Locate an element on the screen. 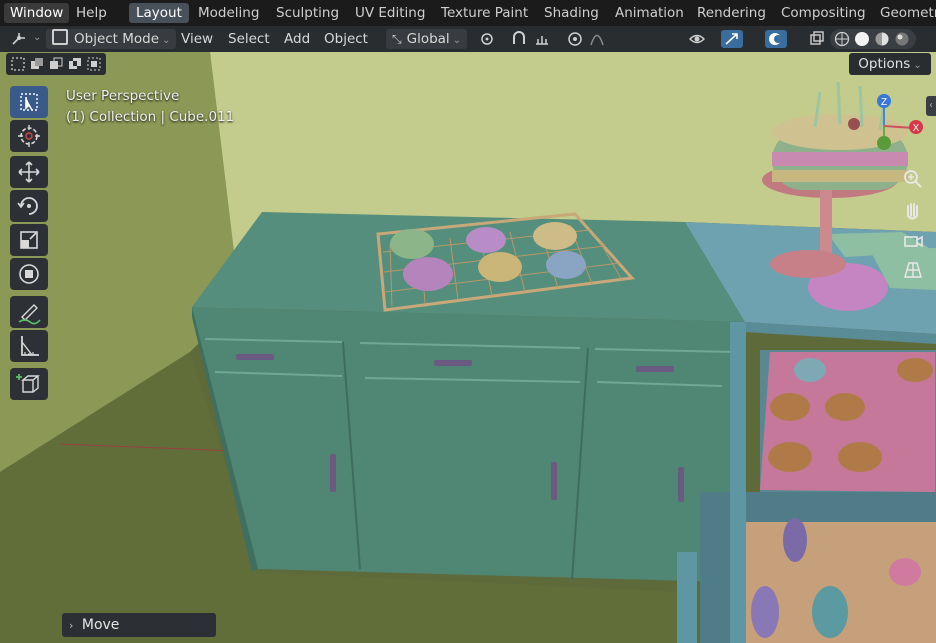  visibility-icon is located at coordinates (697, 39).